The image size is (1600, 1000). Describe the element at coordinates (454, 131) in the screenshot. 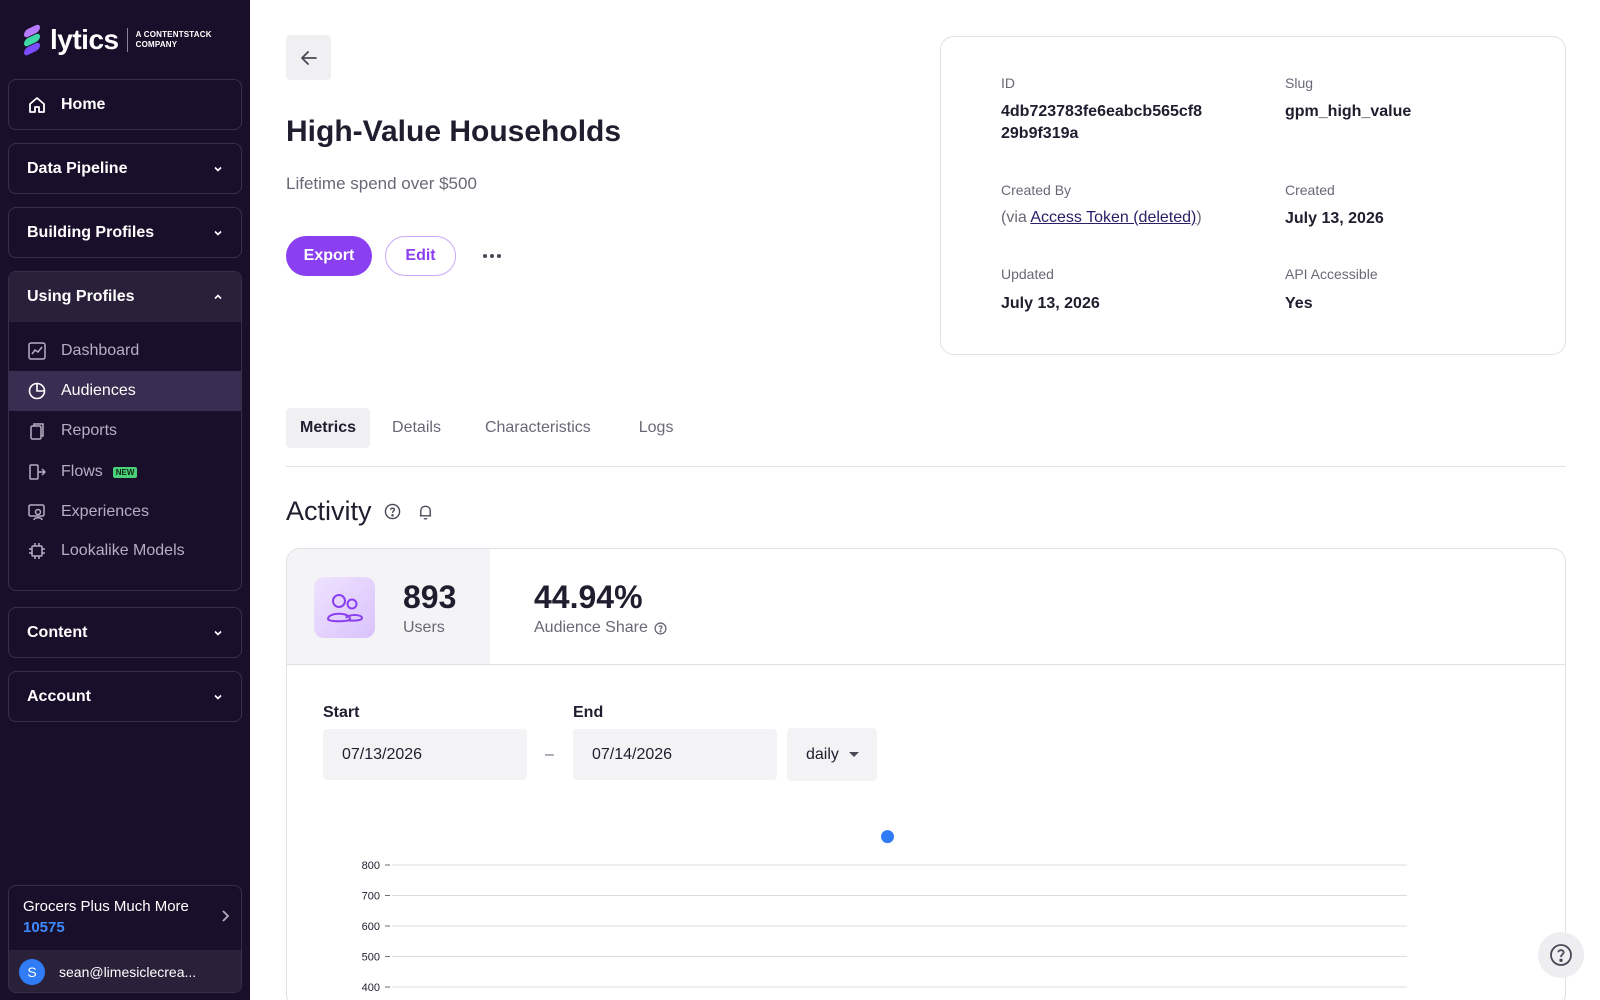

I see `page-title: High-Value Households` at that location.